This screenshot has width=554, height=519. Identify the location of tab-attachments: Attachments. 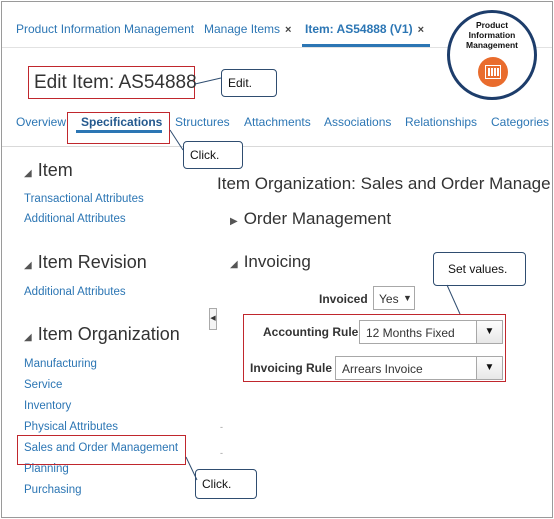
(277, 122).